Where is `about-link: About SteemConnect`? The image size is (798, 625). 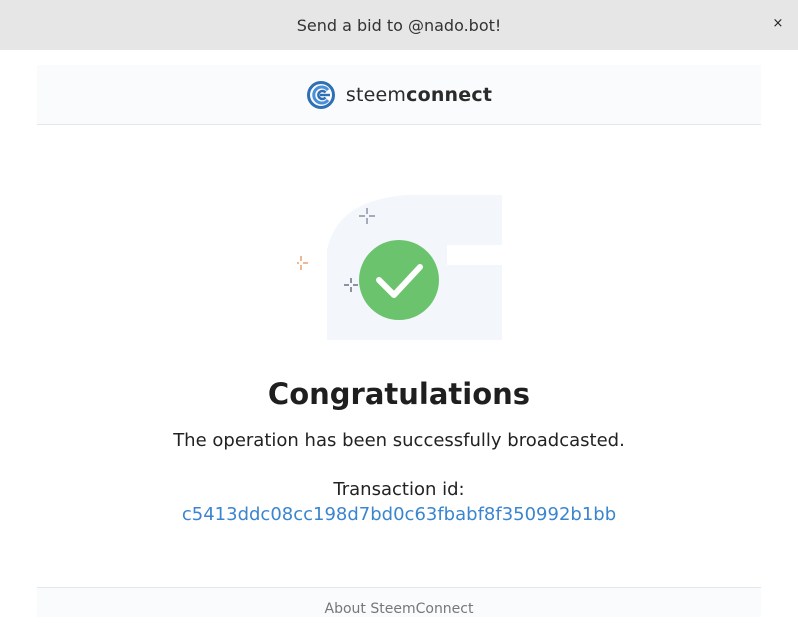
about-link: About SteemConnect is located at coordinates (399, 609).